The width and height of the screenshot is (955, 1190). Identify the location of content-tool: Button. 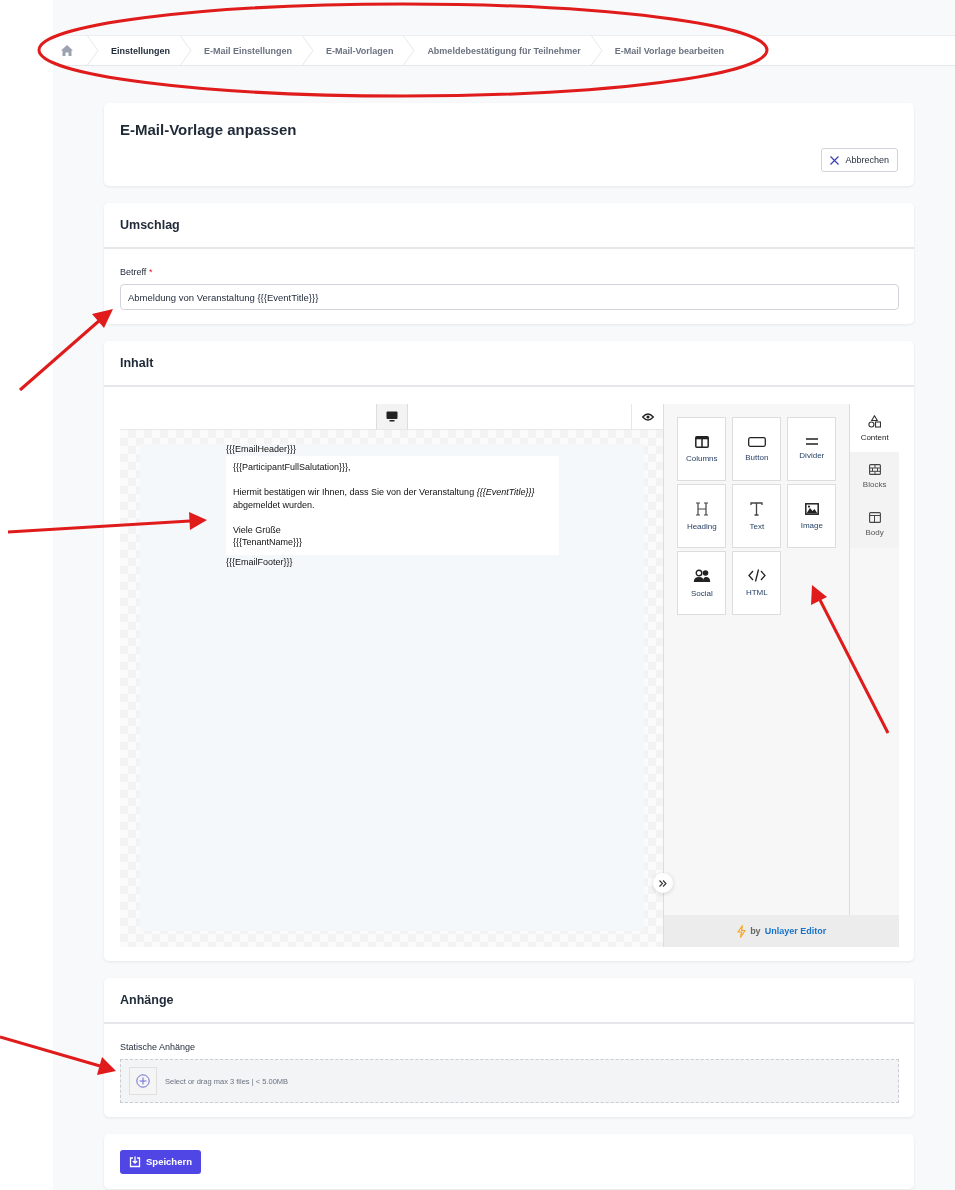
(757, 449).